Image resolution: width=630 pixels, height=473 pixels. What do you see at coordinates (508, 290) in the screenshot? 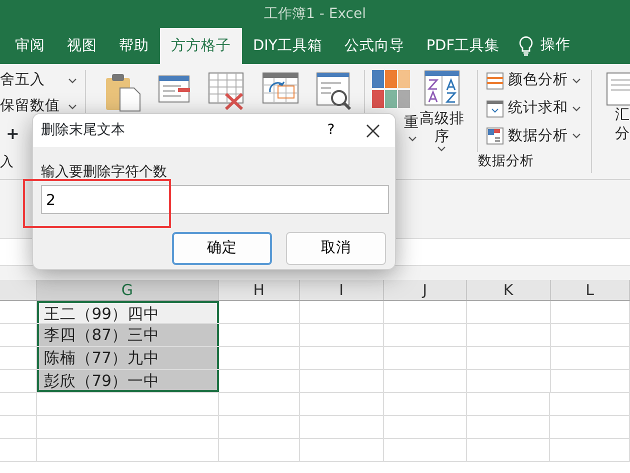
I see `column-header: K` at bounding box center [508, 290].